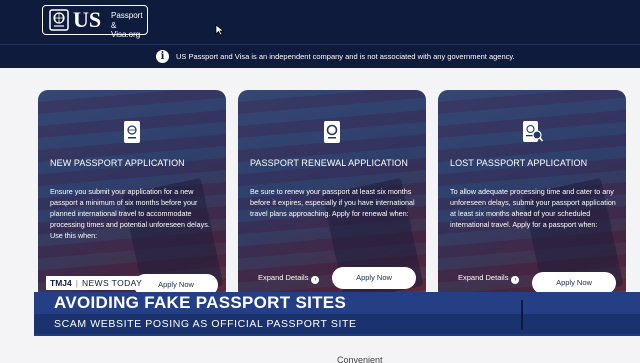 This screenshot has width=640, height=363. Describe the element at coordinates (332, 132) in the screenshot. I see `passport-renew-icon` at that location.